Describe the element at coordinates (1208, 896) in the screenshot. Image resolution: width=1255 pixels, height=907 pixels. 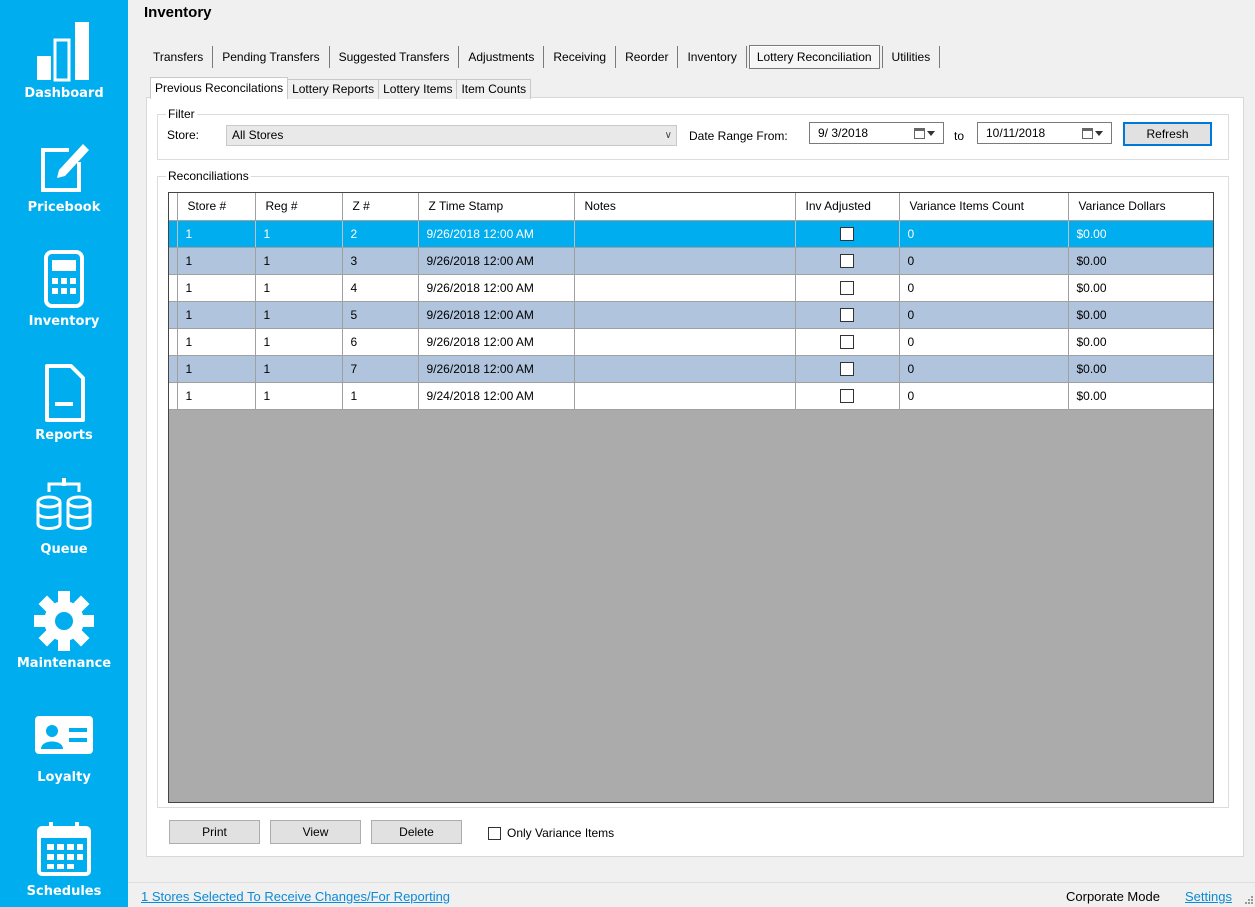
I see `settings-link: Settings` at that location.